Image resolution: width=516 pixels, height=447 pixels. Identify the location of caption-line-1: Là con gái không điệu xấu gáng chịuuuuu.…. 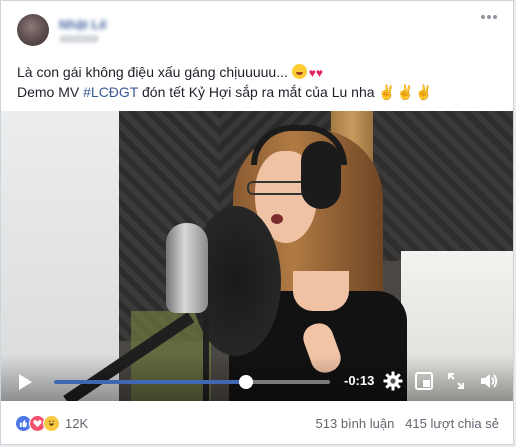
(257, 73).